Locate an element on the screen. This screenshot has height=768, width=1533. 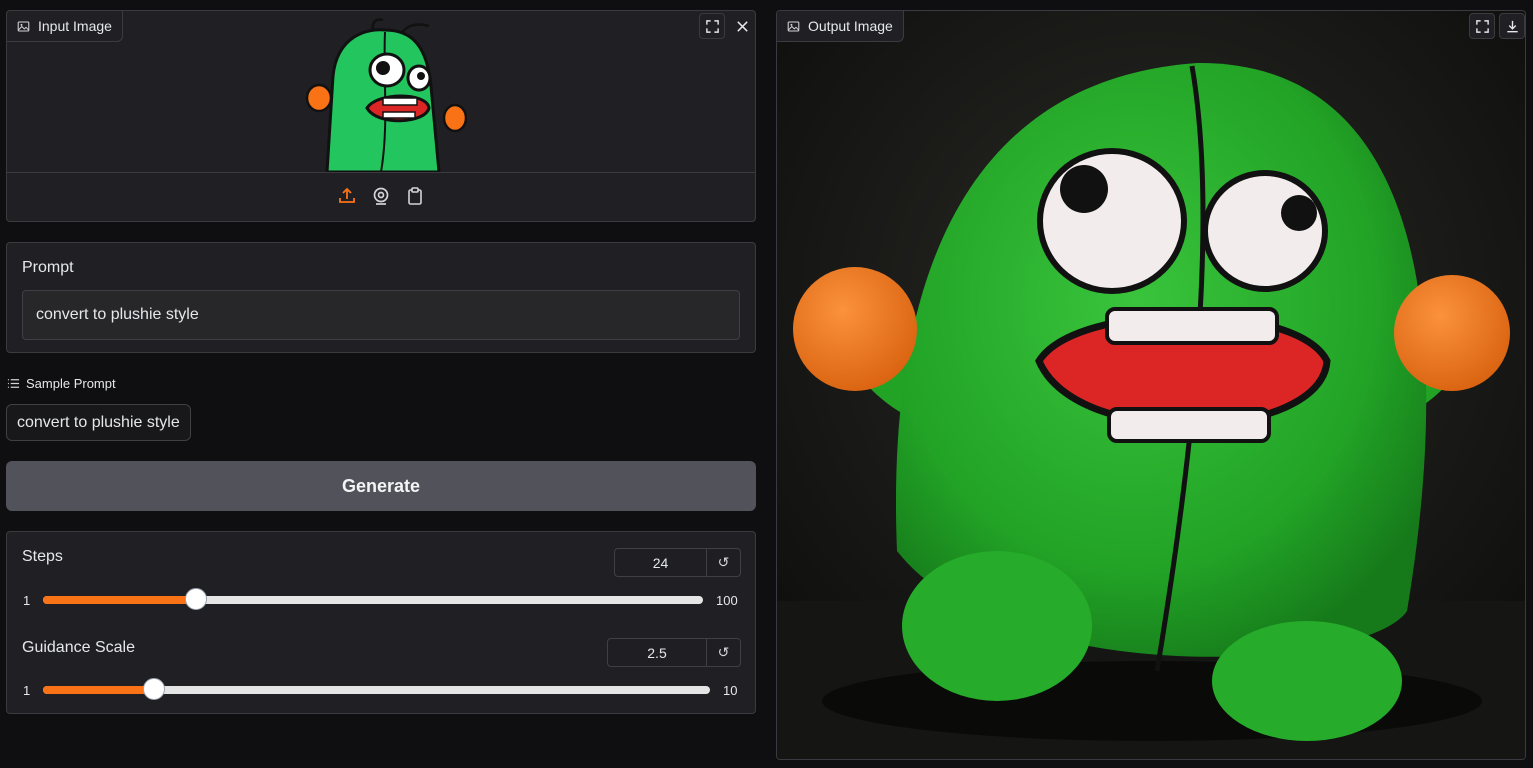
steps-min: 1 is located at coordinates (27, 600).